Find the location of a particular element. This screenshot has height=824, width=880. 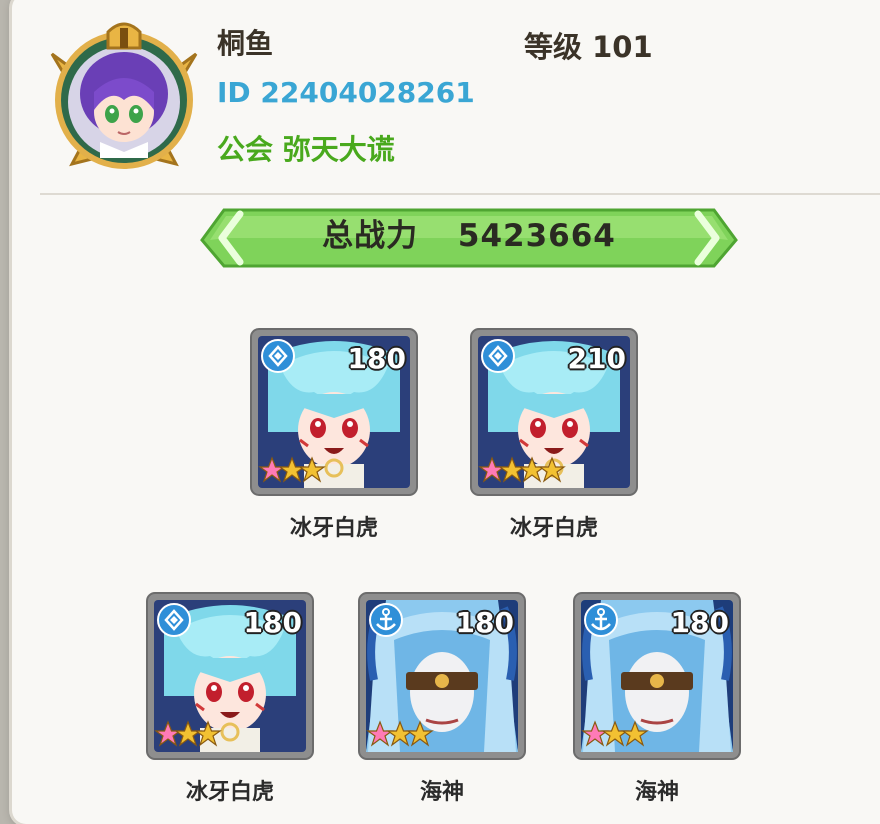

header-divider is located at coordinates (460, 194).